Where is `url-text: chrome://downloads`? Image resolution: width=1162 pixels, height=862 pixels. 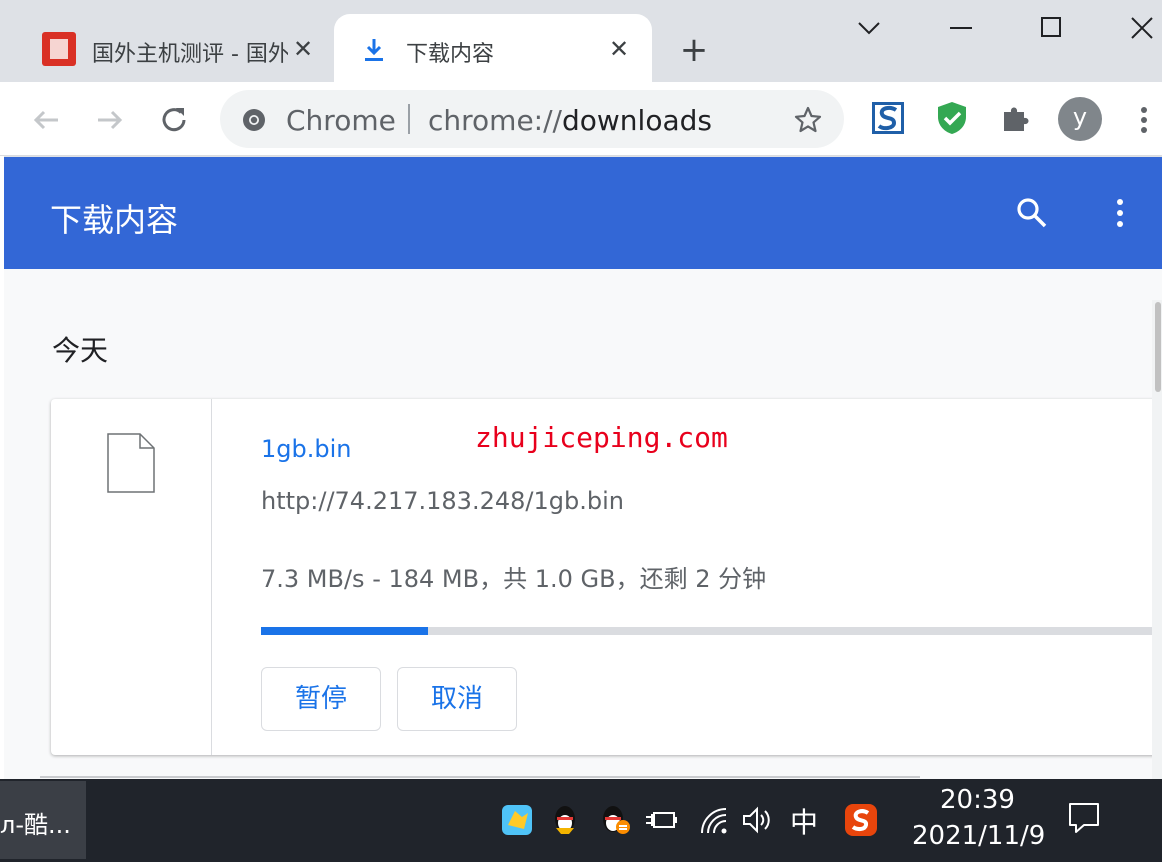
url-text: chrome://downloads is located at coordinates (570, 120).